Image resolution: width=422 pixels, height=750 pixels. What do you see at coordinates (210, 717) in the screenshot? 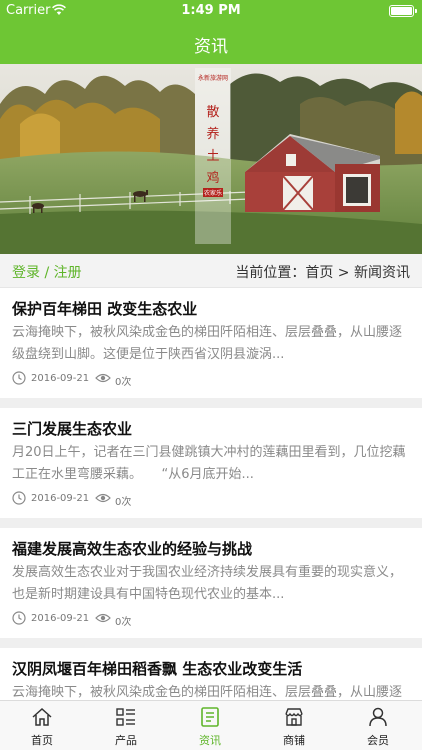
I see `document-icon` at bounding box center [210, 717].